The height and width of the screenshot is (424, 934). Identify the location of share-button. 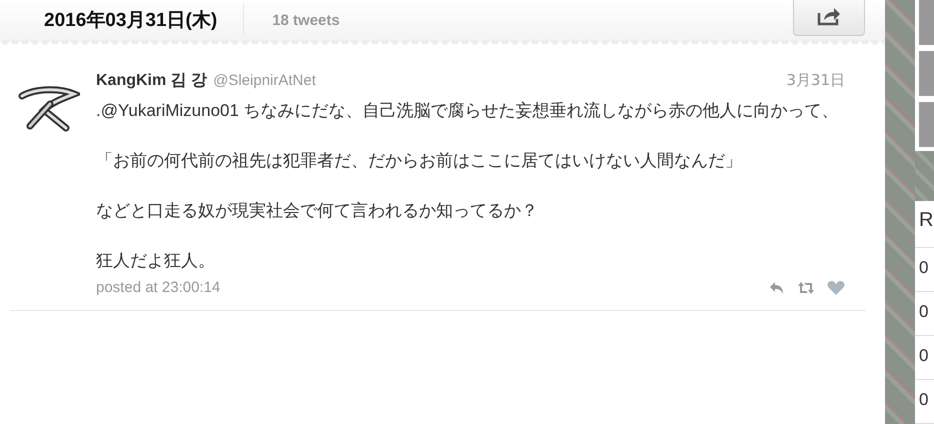
(829, 18).